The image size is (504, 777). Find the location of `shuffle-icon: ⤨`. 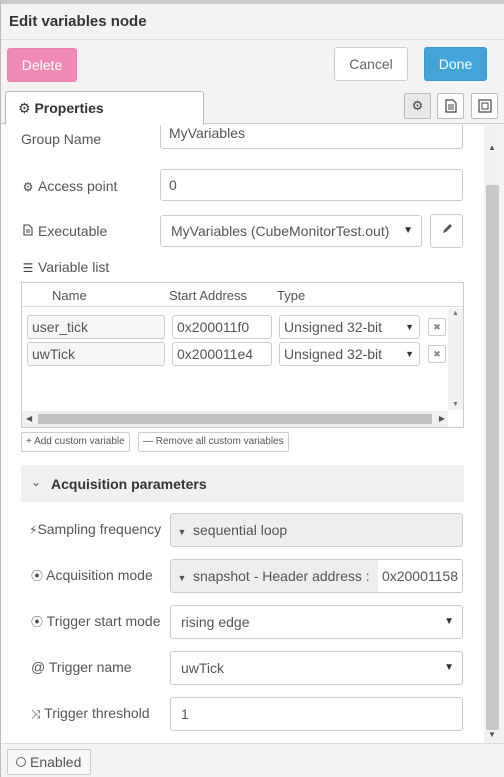

shuffle-icon: ⤨ is located at coordinates (36, 714).